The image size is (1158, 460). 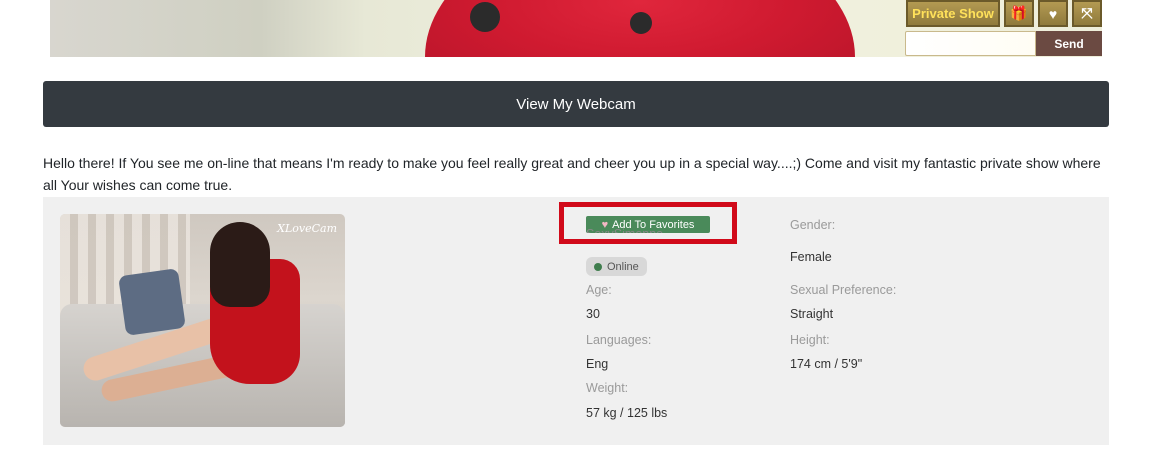 What do you see at coordinates (810, 340) in the screenshot?
I see `height-label: Height:` at bounding box center [810, 340].